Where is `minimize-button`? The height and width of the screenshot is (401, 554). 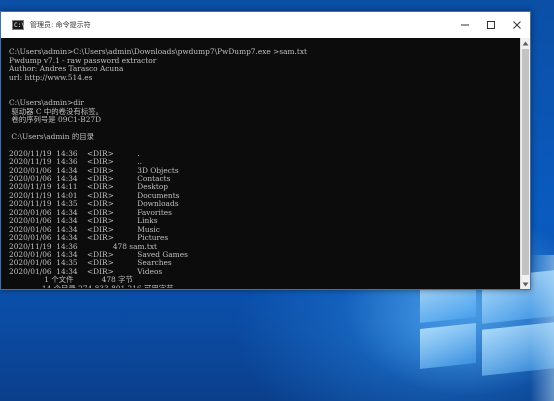
minimize-button is located at coordinates (465, 25).